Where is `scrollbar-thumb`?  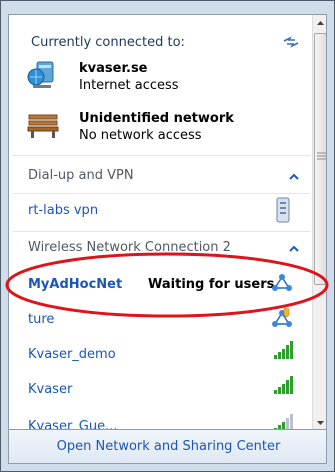
scrollbar-thumb is located at coordinates (320, 159).